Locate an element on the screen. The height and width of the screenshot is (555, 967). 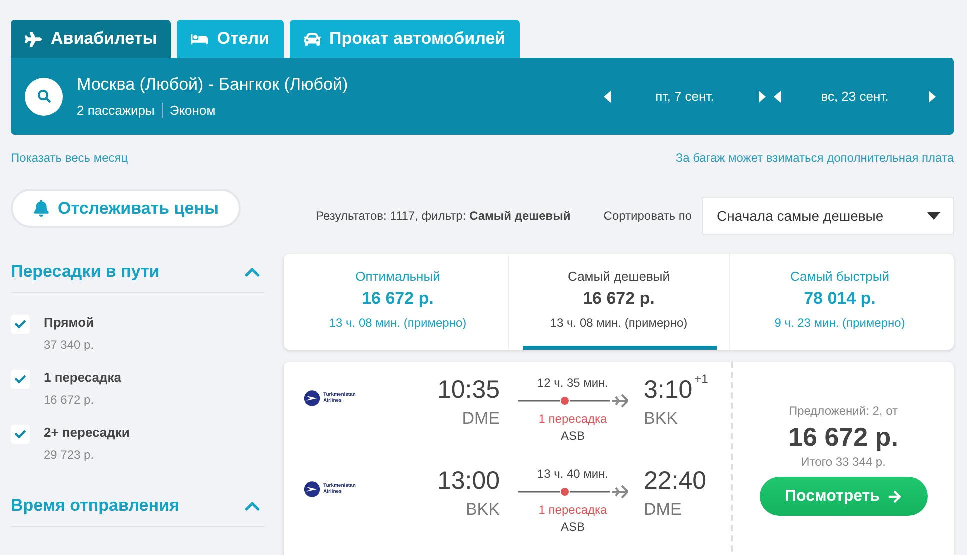
cabin-text: Эконом is located at coordinates (193, 110).